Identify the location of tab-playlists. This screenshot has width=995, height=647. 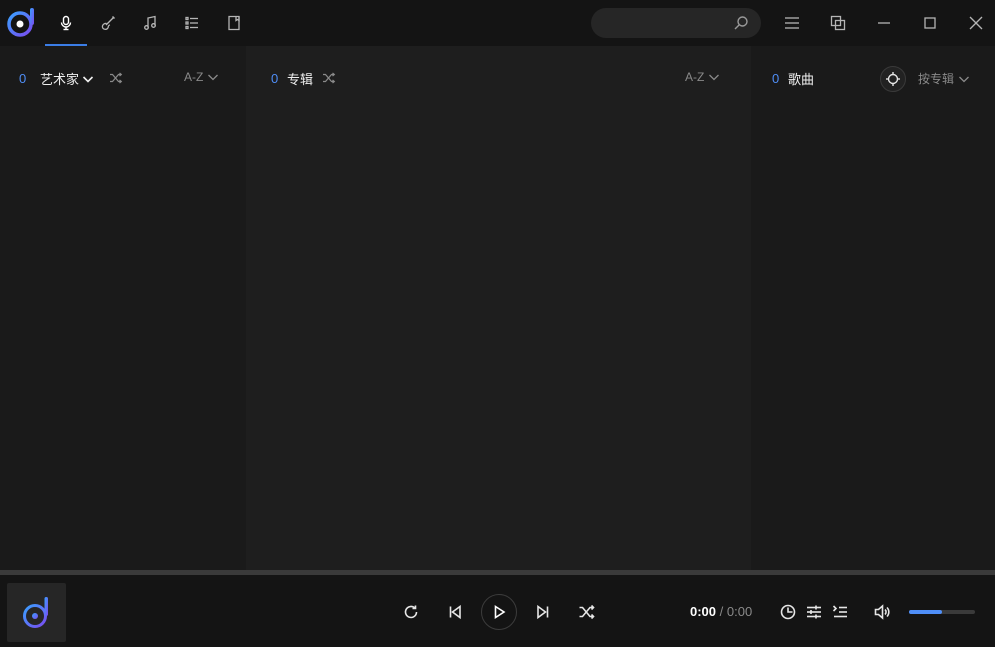
(192, 23).